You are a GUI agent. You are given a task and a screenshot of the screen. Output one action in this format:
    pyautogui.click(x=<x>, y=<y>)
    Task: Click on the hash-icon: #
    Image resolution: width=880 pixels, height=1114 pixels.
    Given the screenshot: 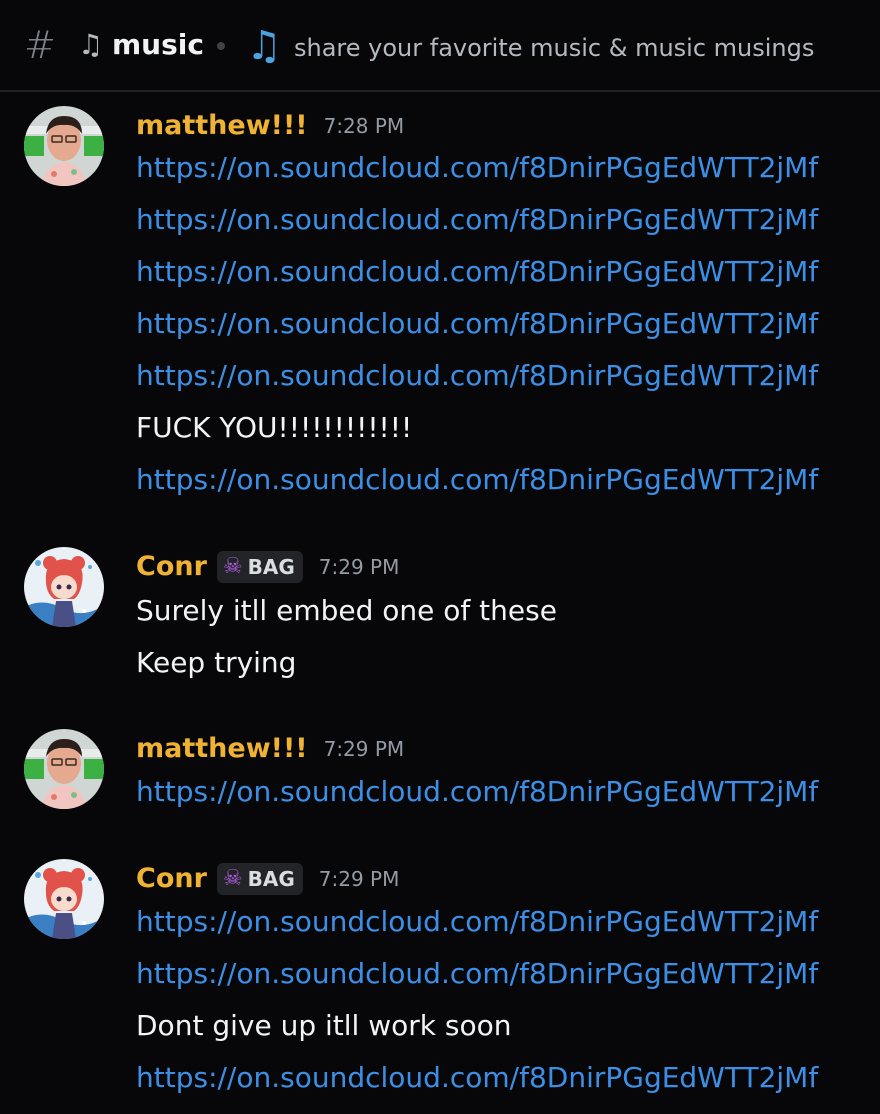 What is the action you would take?
    pyautogui.click(x=40, y=45)
    